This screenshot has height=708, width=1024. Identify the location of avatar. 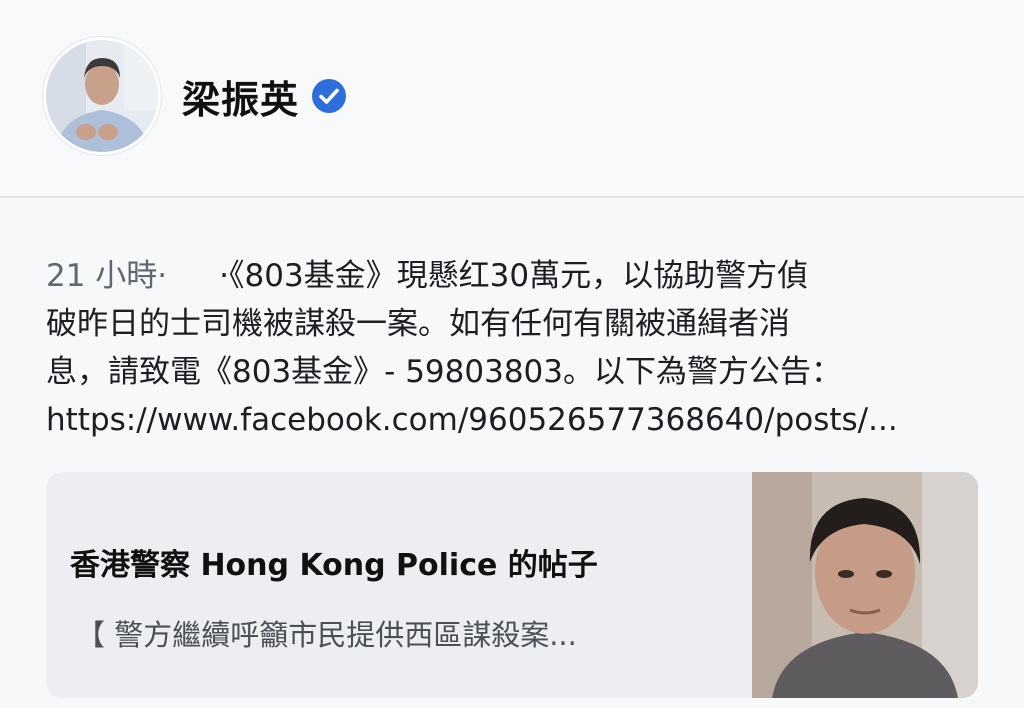
(102, 96).